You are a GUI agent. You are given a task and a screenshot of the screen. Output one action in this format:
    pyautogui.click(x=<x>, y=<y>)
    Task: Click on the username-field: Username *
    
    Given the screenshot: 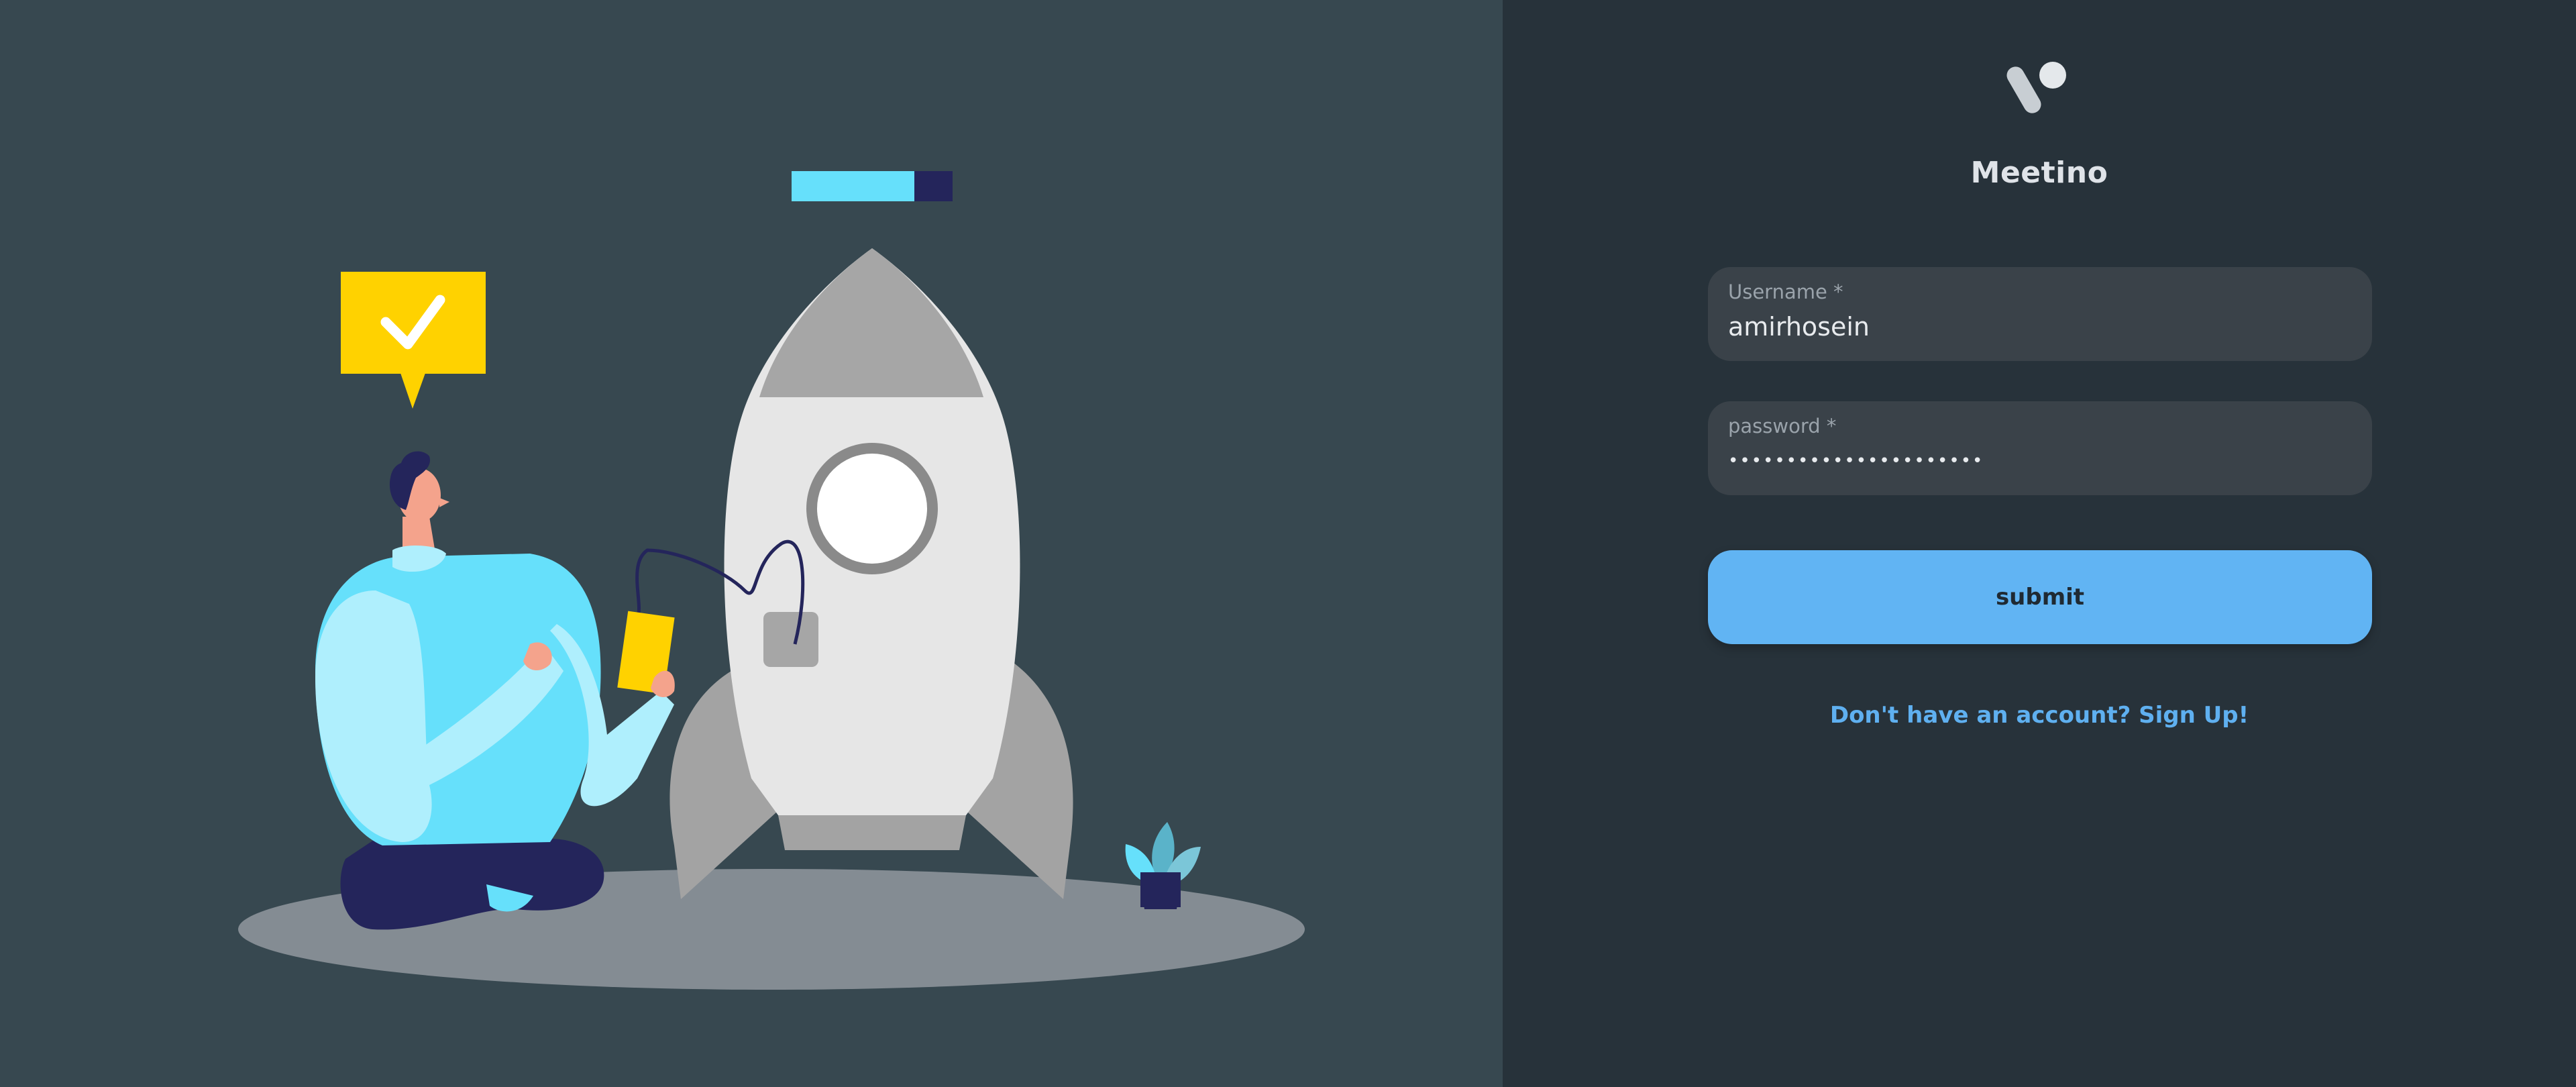 What is the action you would take?
    pyautogui.click(x=2040, y=314)
    